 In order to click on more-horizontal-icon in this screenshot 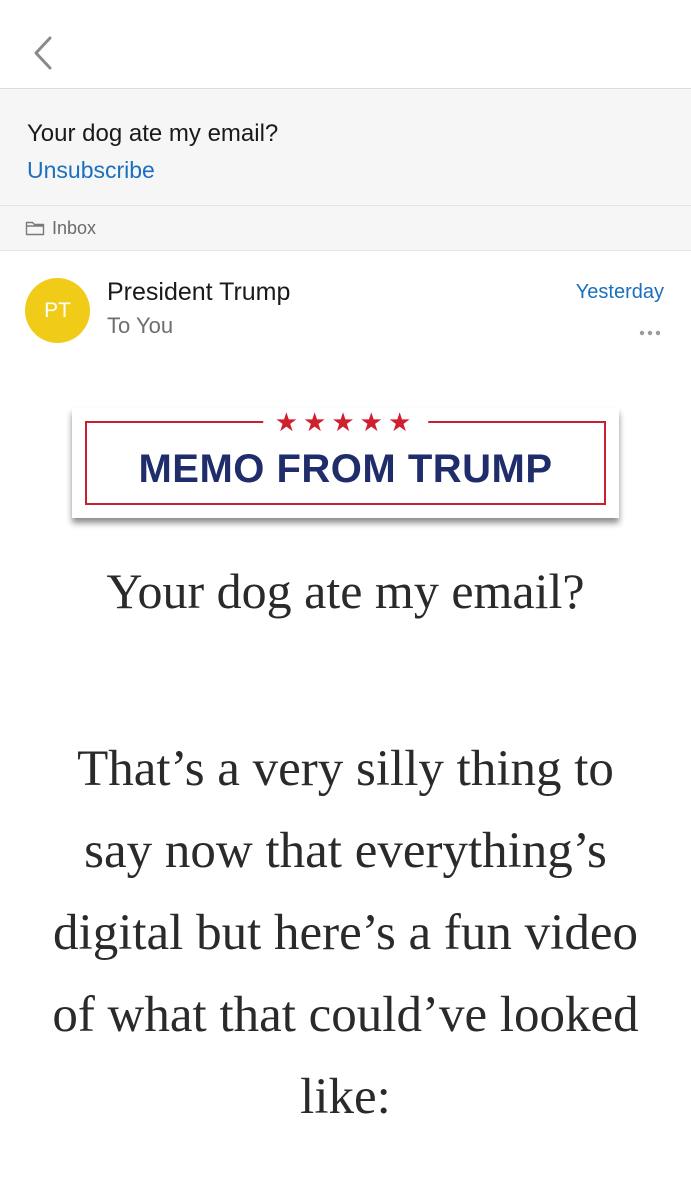, I will do `click(650, 333)`.